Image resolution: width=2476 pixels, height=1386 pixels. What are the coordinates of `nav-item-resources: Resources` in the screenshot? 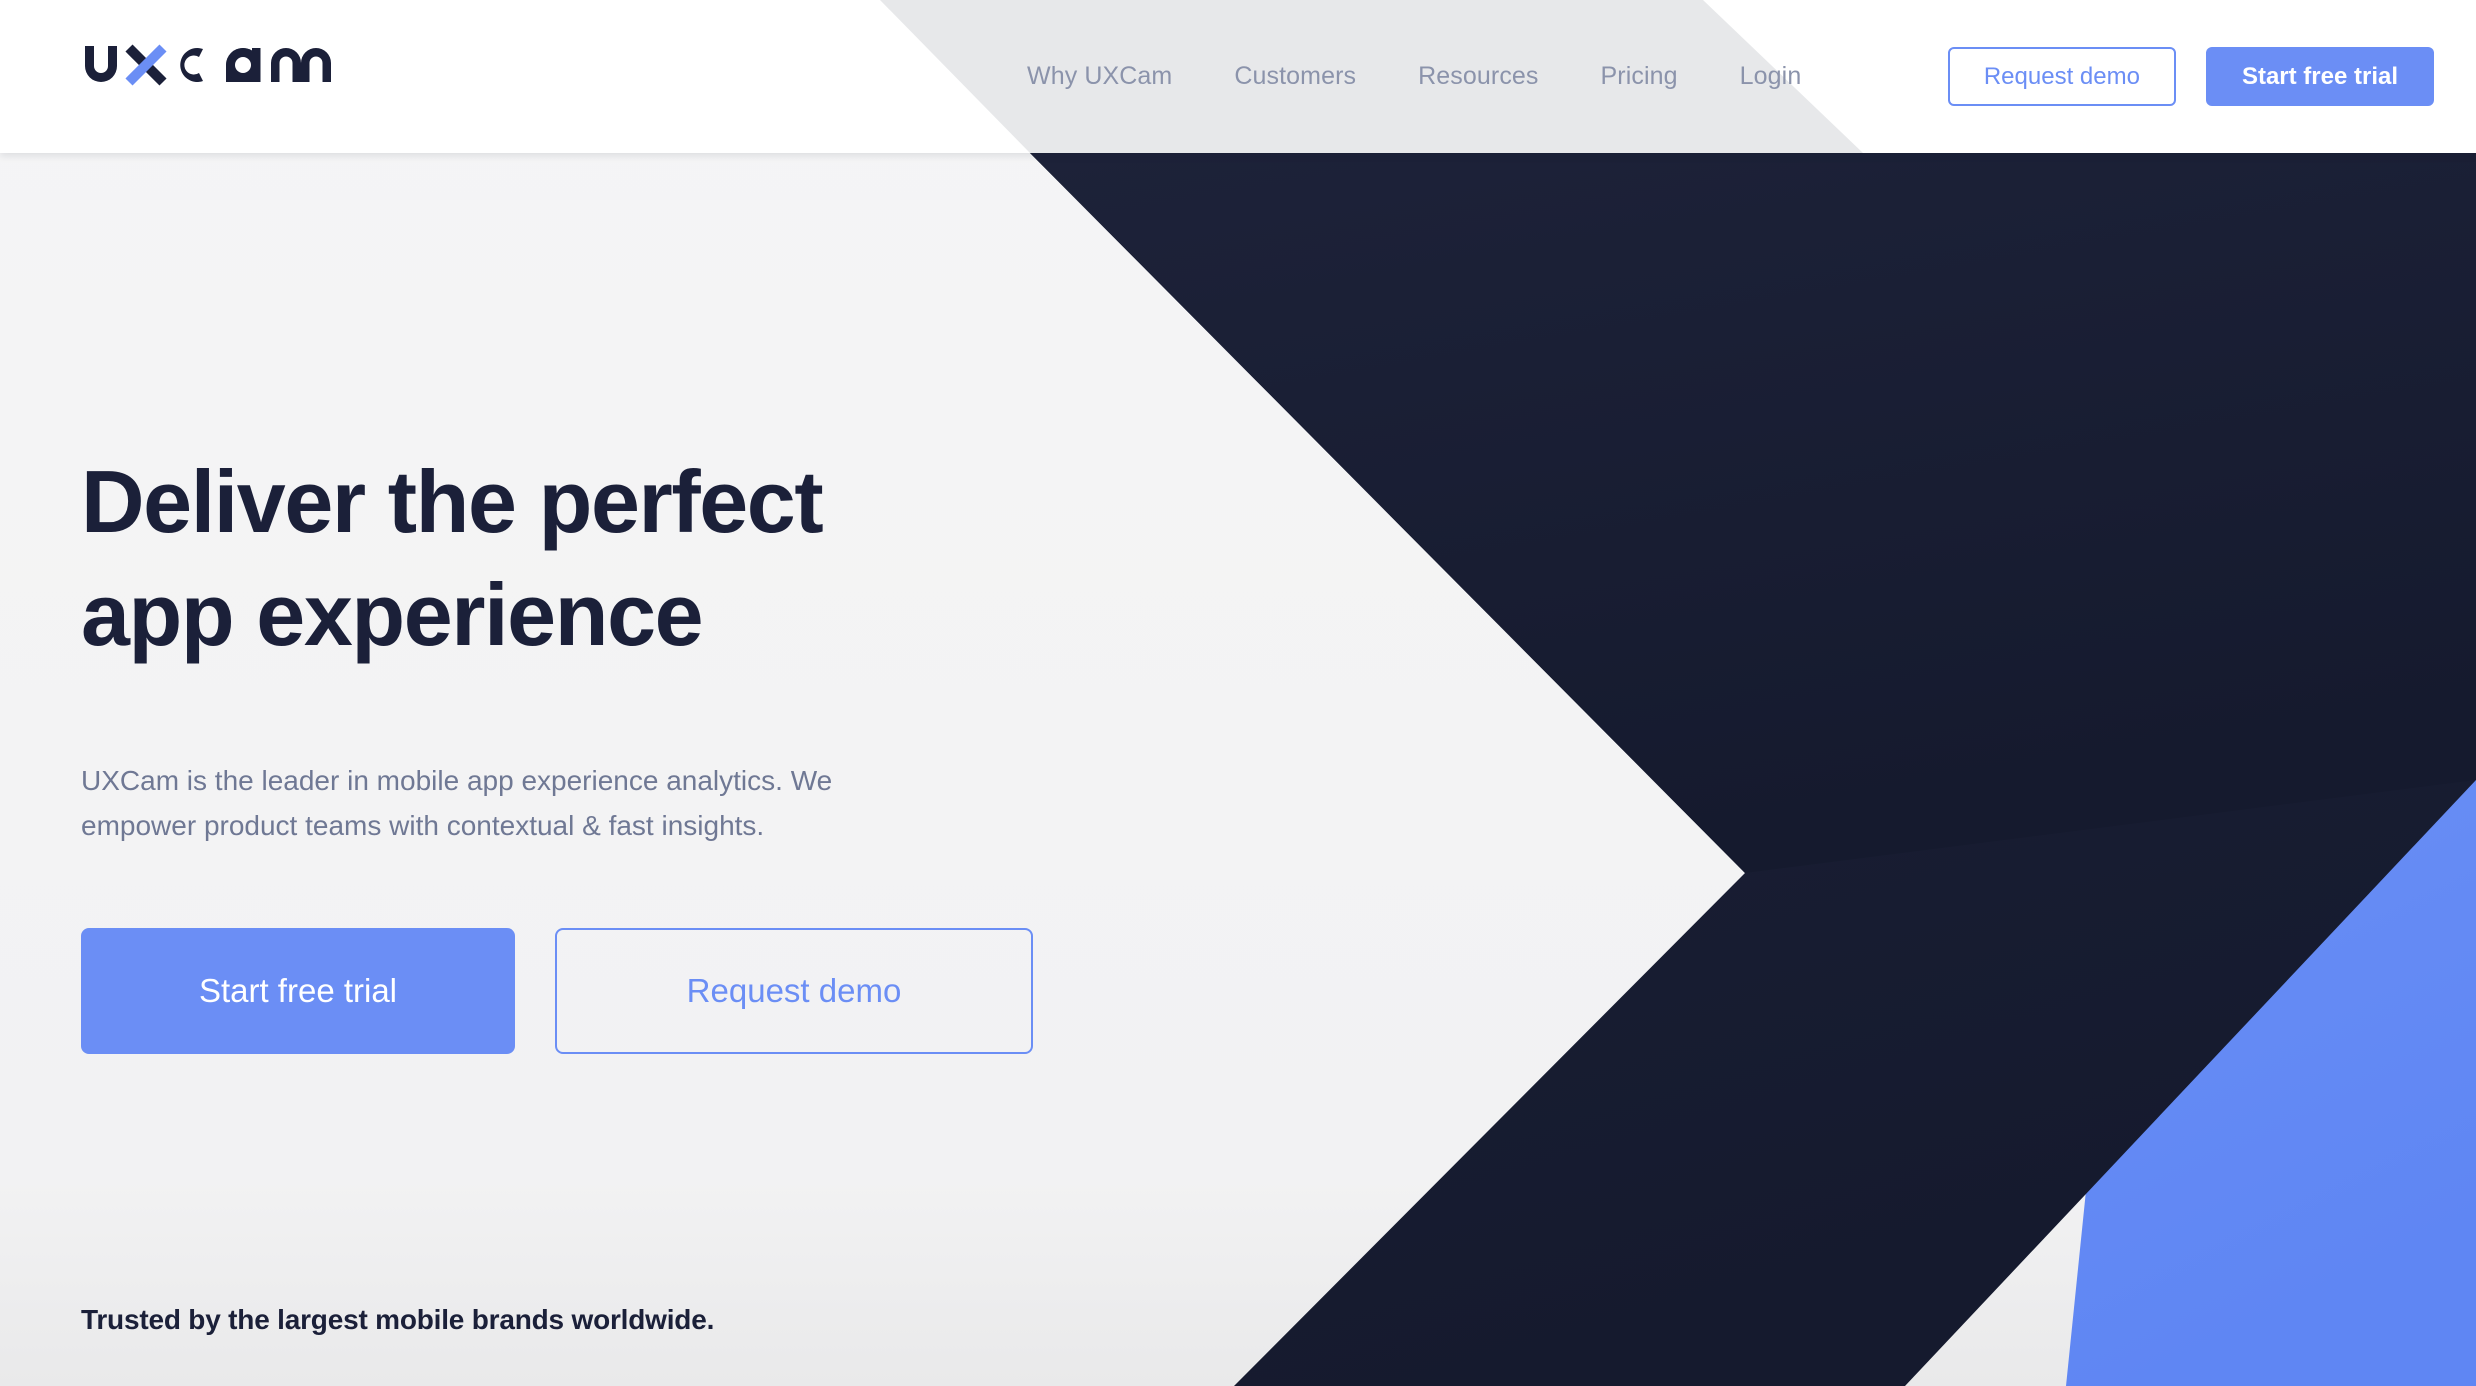 It's located at (1478, 76).